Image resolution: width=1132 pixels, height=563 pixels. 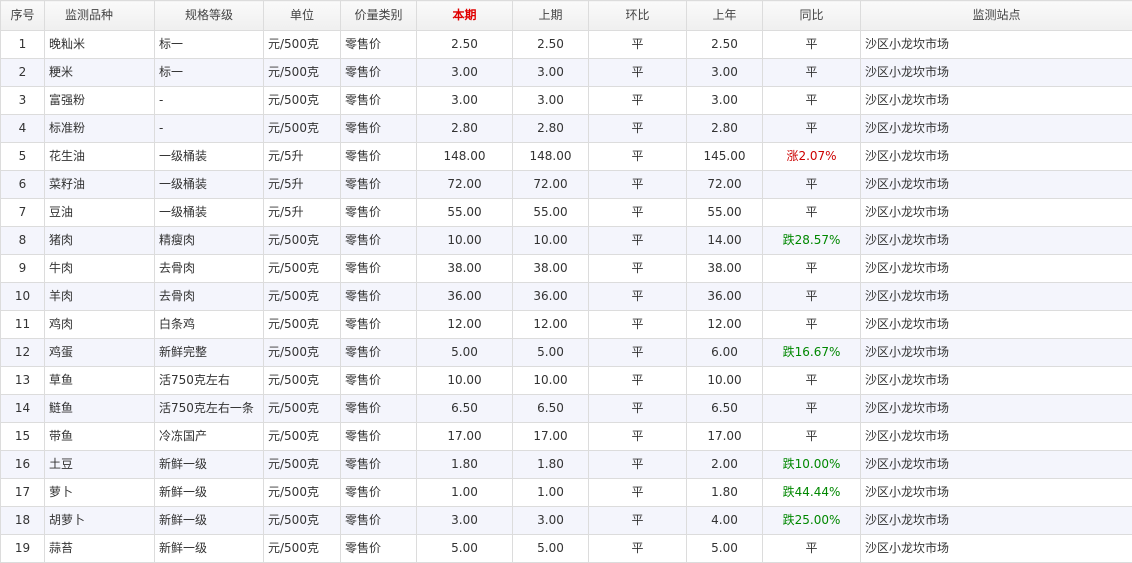 What do you see at coordinates (465, 353) in the screenshot?
I see `cell-current: 5.00` at bounding box center [465, 353].